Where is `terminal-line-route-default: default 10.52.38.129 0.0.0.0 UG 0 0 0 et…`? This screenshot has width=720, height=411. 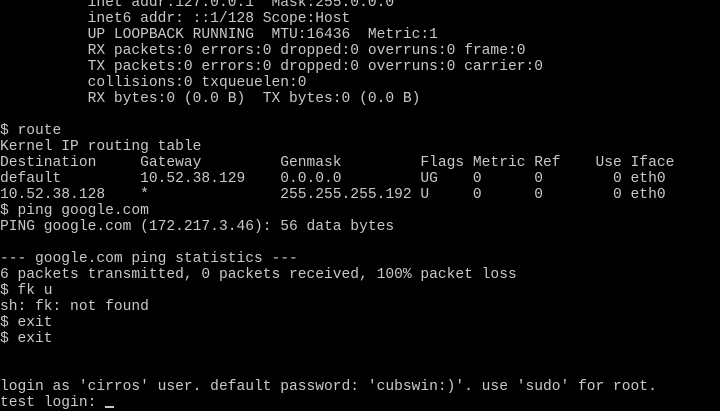
terminal-line-route-default: default 10.52.38.129 0.0.0.0 UG 0 0 0 et… is located at coordinates (333, 179).